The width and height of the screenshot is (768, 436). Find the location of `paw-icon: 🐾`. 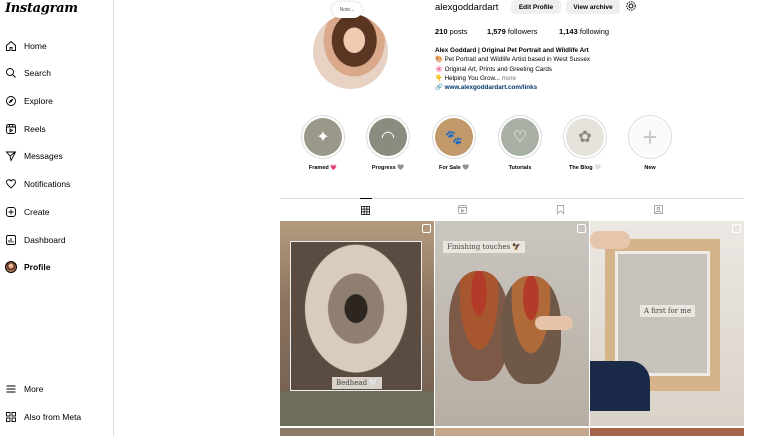

paw-icon: 🐾 is located at coordinates (454, 137).